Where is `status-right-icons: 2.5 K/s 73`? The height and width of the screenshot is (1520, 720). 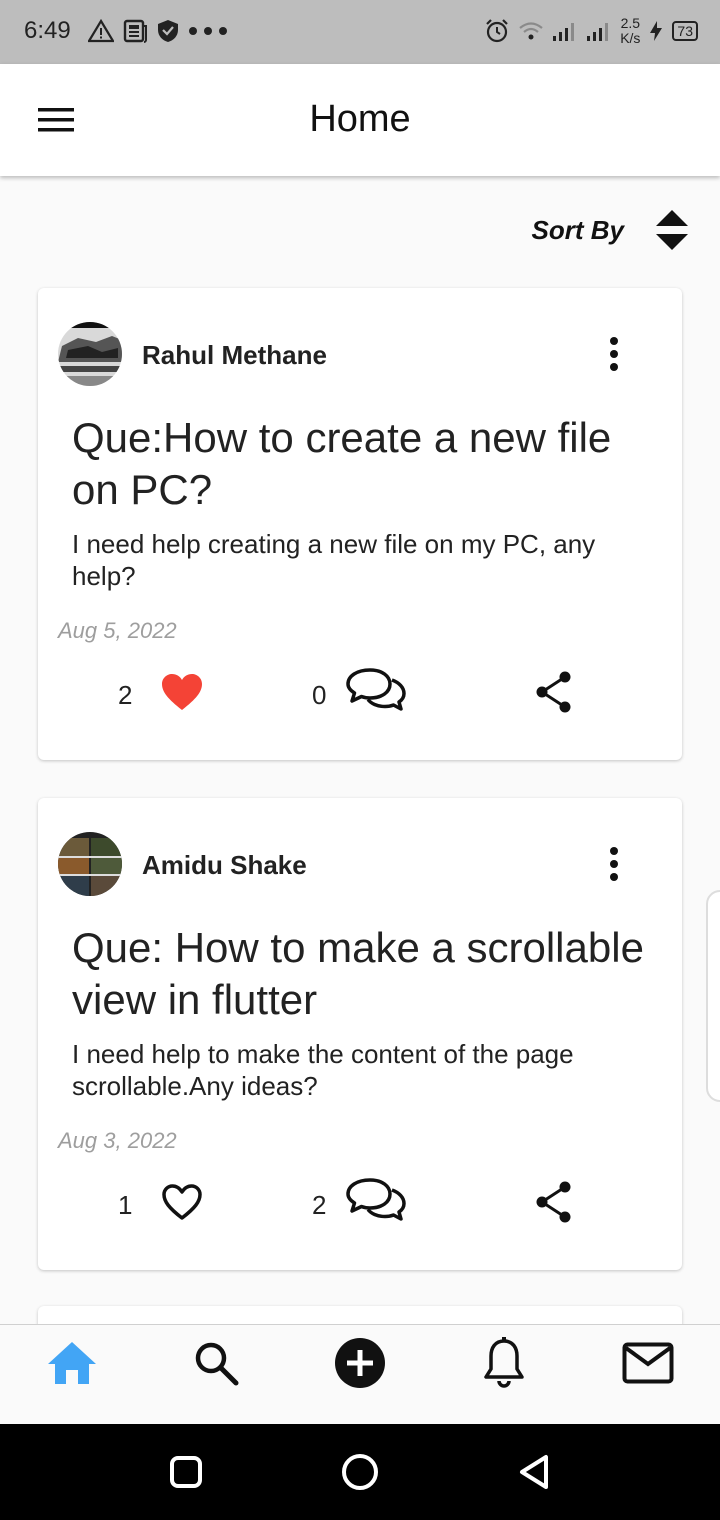 status-right-icons: 2.5 K/s 73 is located at coordinates (591, 31).